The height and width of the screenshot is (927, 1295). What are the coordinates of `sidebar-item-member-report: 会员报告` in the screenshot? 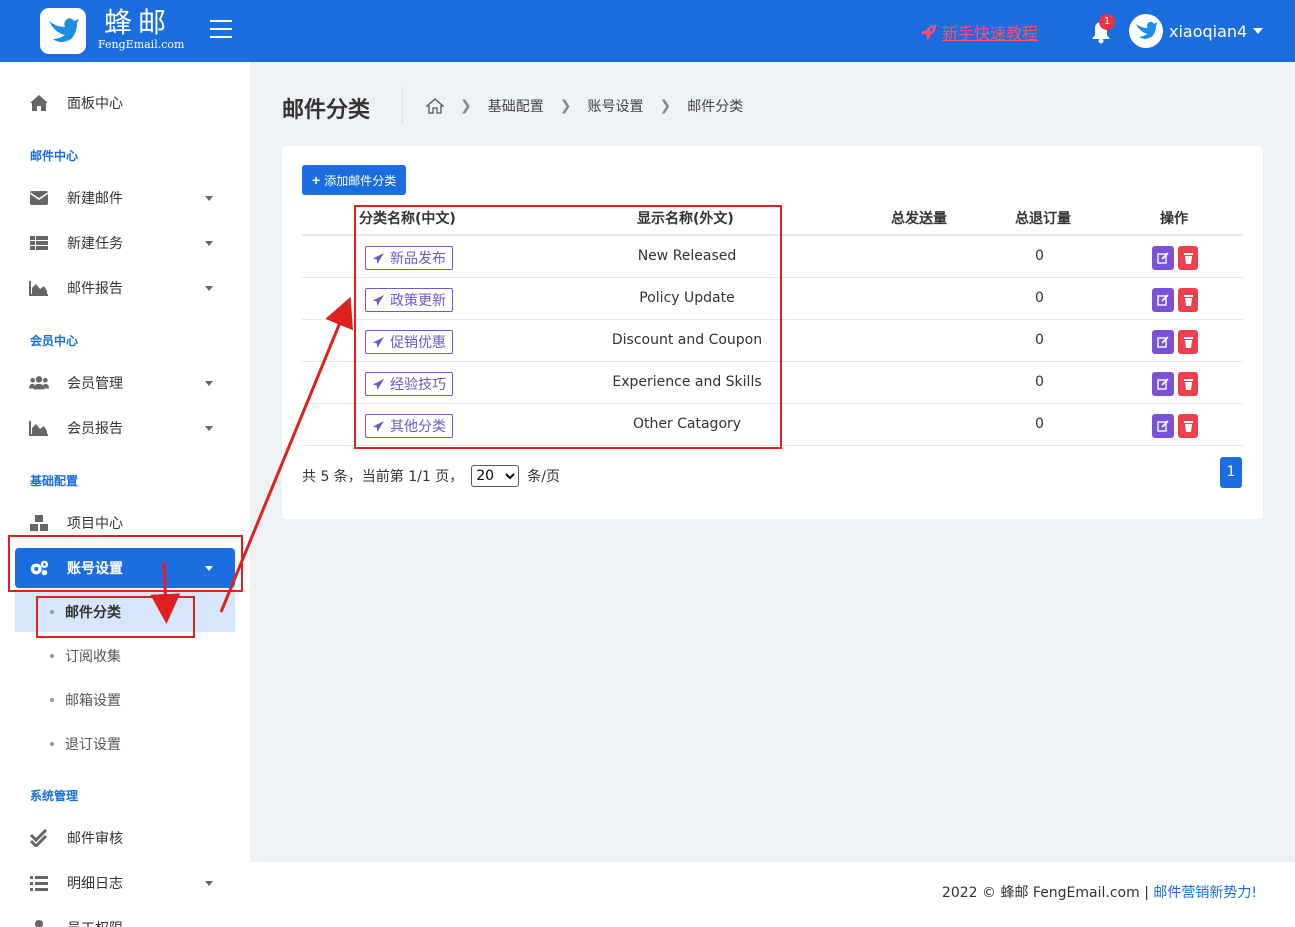 It's located at (125, 428).